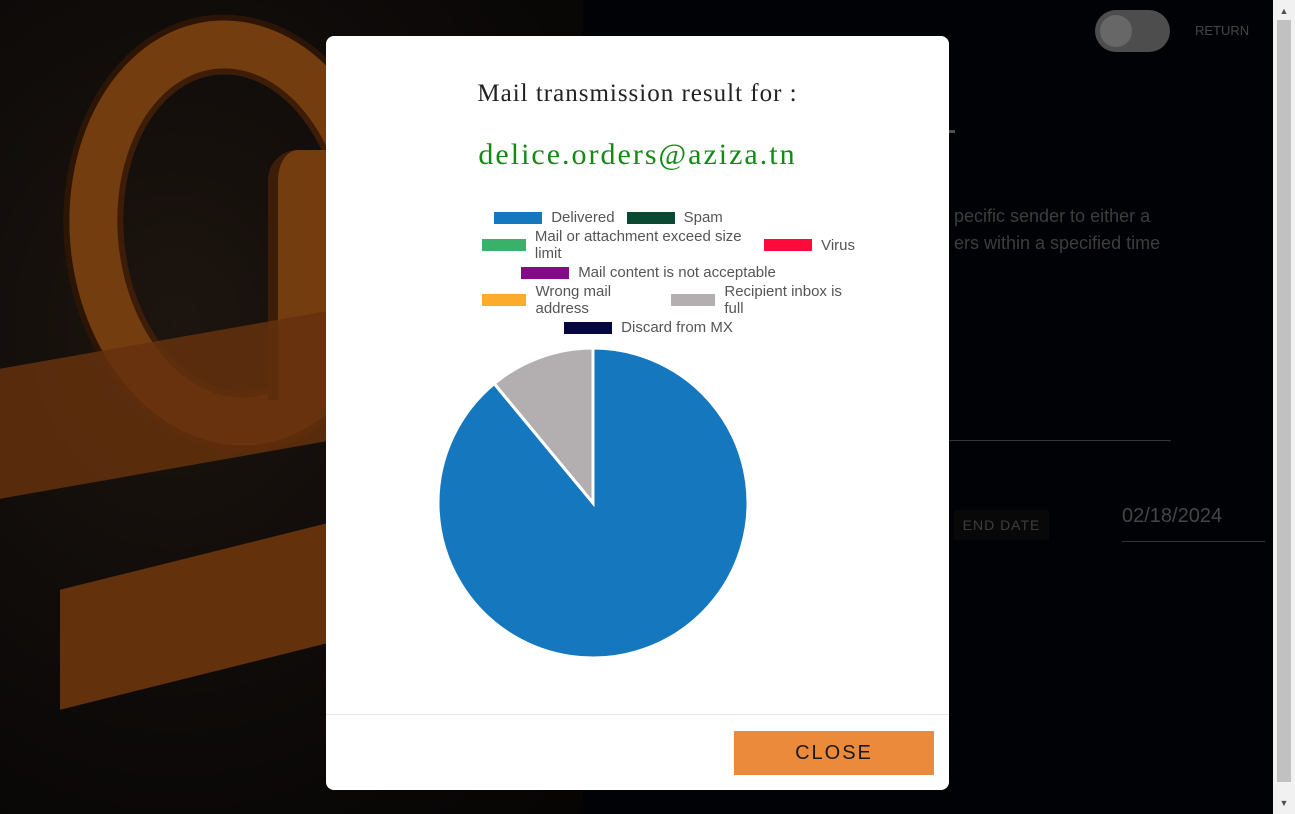  I want to click on legend-item: Mail or attachment exceed size limit, so click(617, 245).